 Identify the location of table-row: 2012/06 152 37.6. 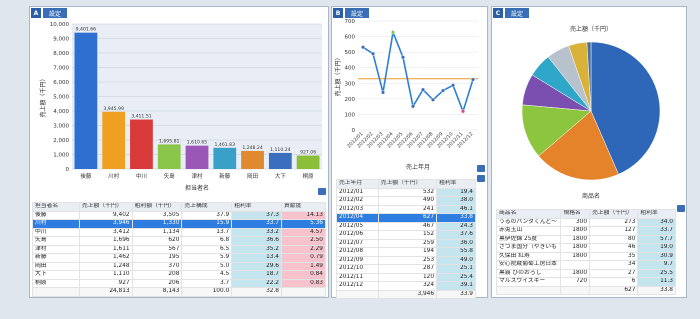
(406, 235).